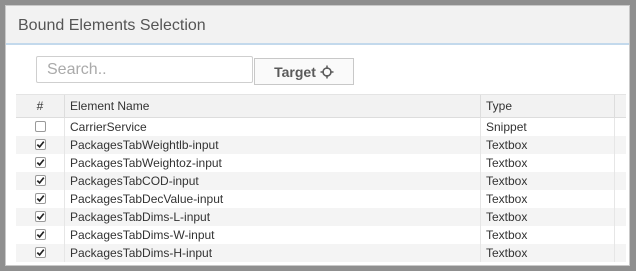 This screenshot has height=271, width=636. I want to click on column-header-number: #, so click(40, 106).